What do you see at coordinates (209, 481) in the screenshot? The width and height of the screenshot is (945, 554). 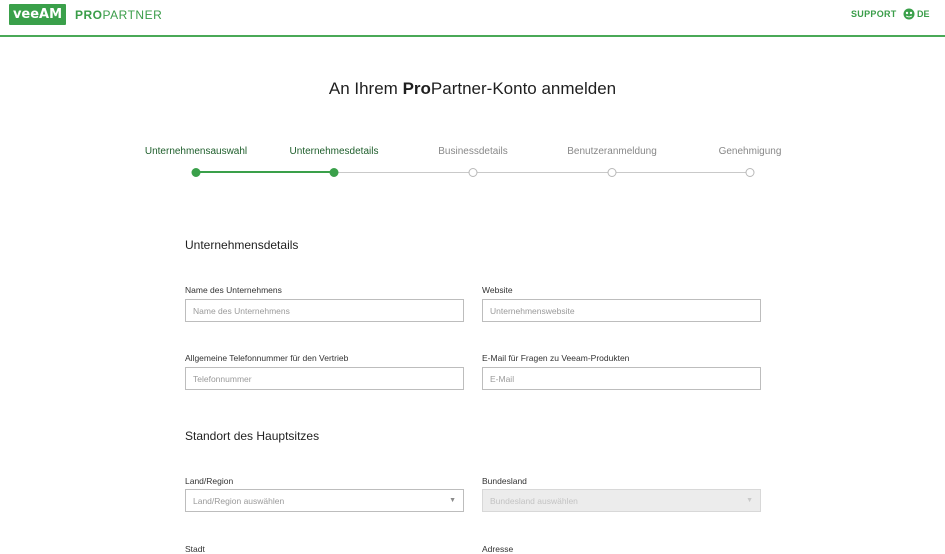 I see `country-label: Land/Region` at bounding box center [209, 481].